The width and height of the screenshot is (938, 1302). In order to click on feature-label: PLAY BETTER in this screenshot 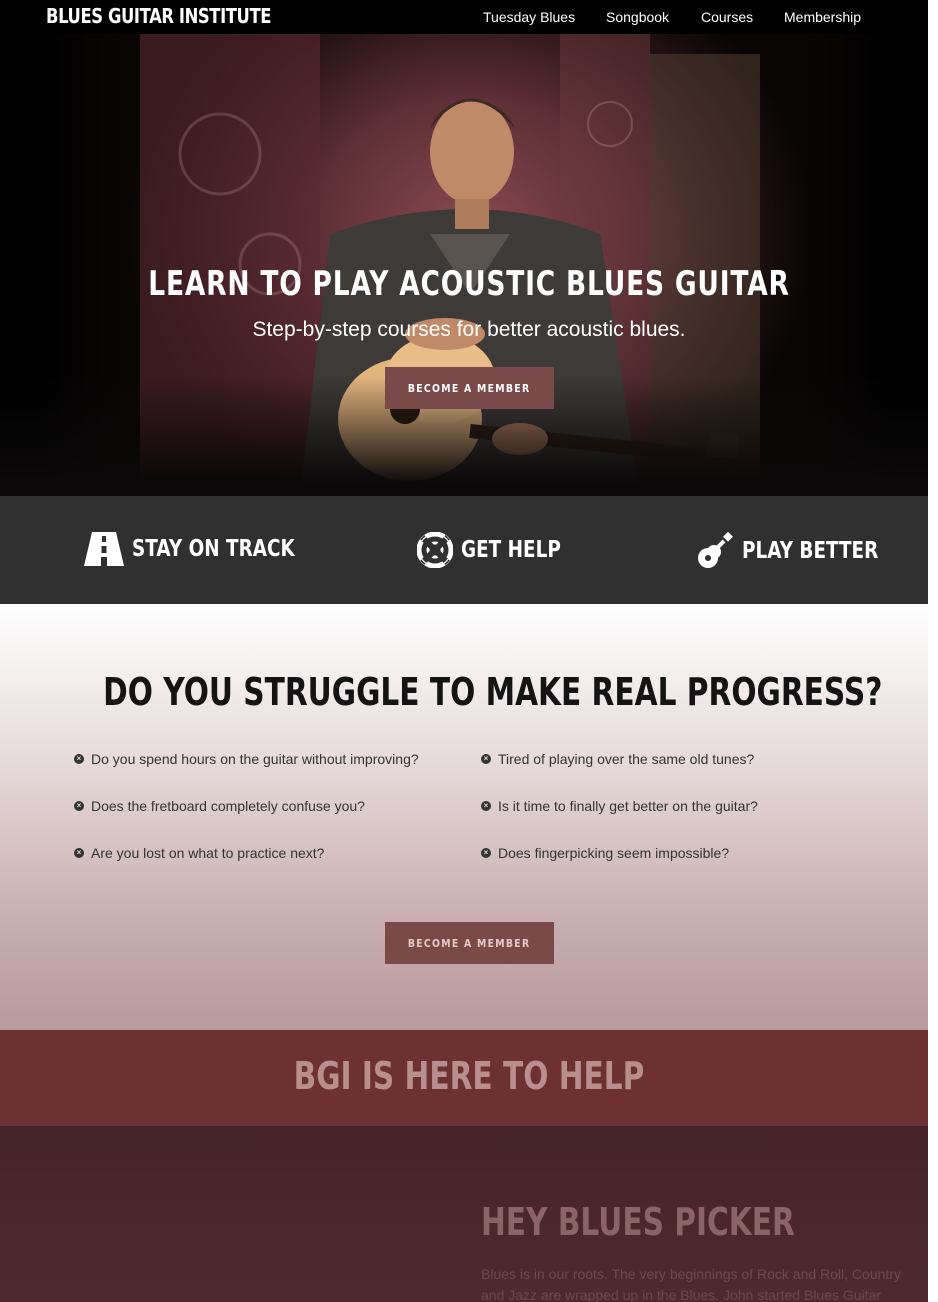, I will do `click(810, 551)`.